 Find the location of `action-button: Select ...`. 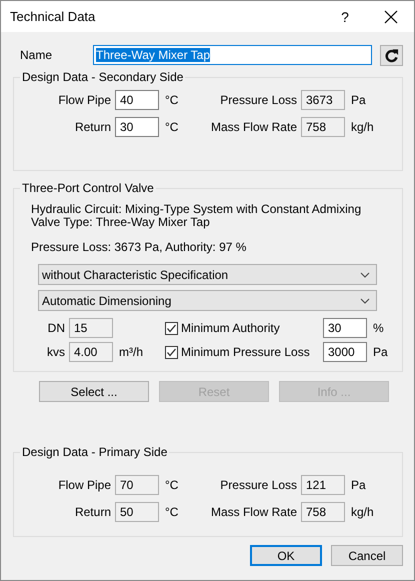

action-button: Select ... is located at coordinates (94, 391).